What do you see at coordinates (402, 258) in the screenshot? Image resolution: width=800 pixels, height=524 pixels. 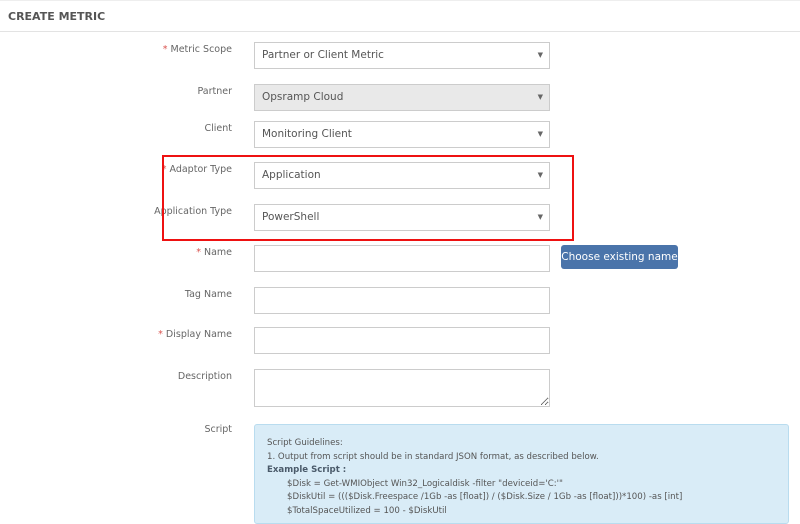 I see `name-input` at bounding box center [402, 258].